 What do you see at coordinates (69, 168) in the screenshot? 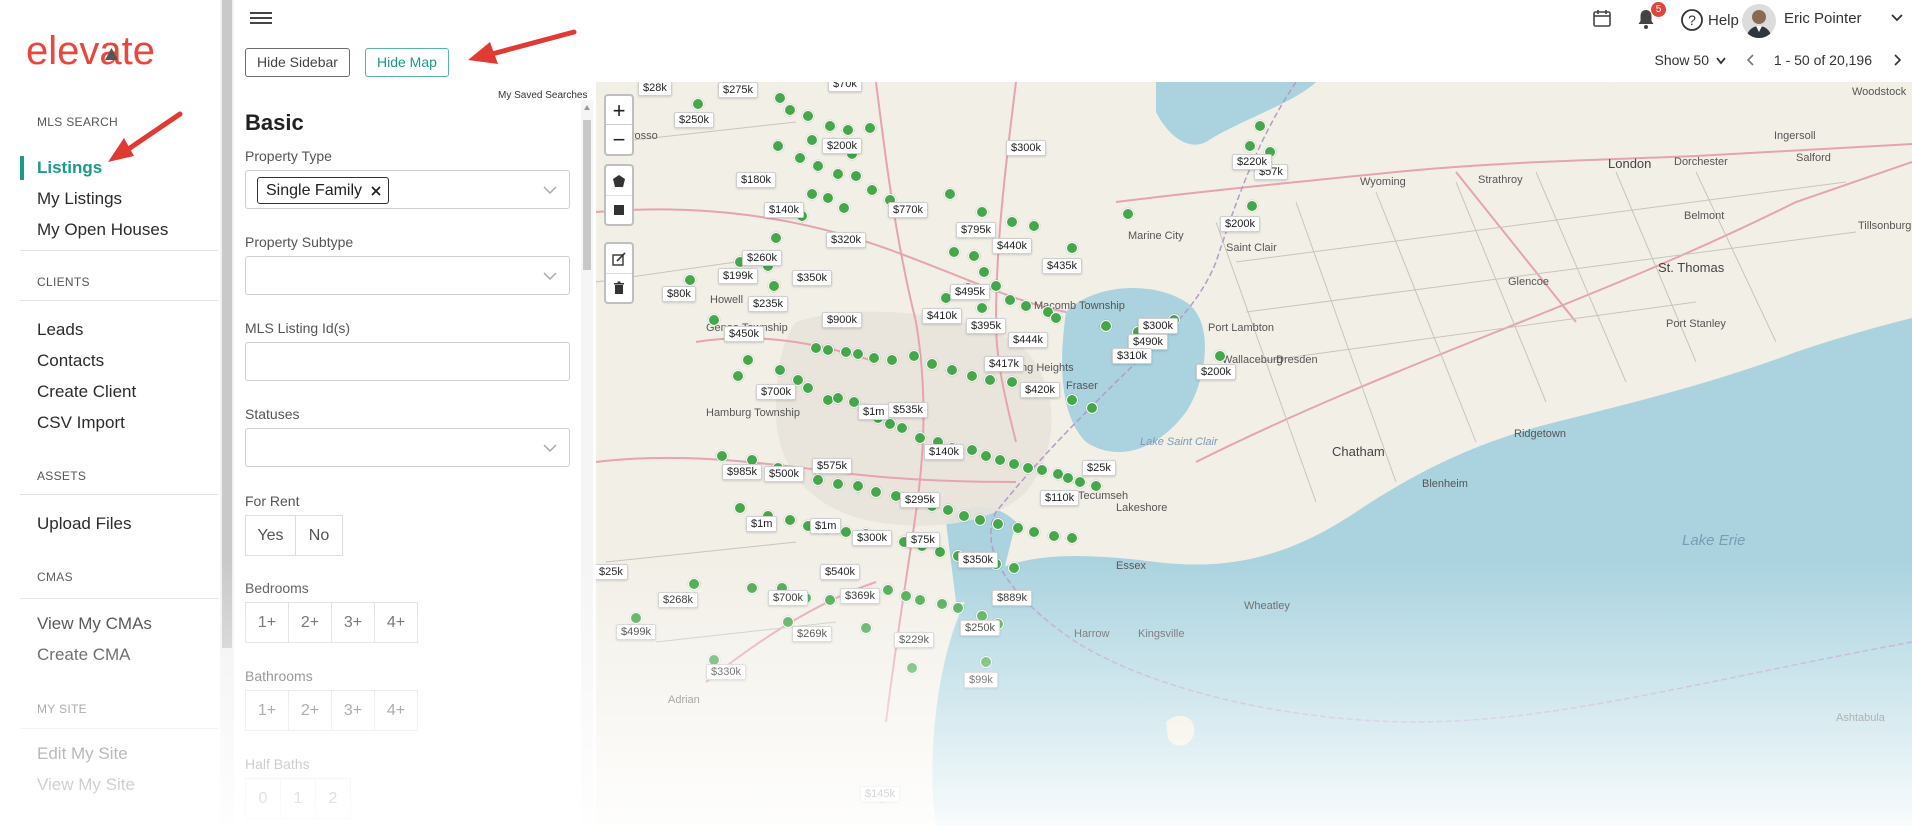
I see `sidebar-item-listings: Listings` at bounding box center [69, 168].